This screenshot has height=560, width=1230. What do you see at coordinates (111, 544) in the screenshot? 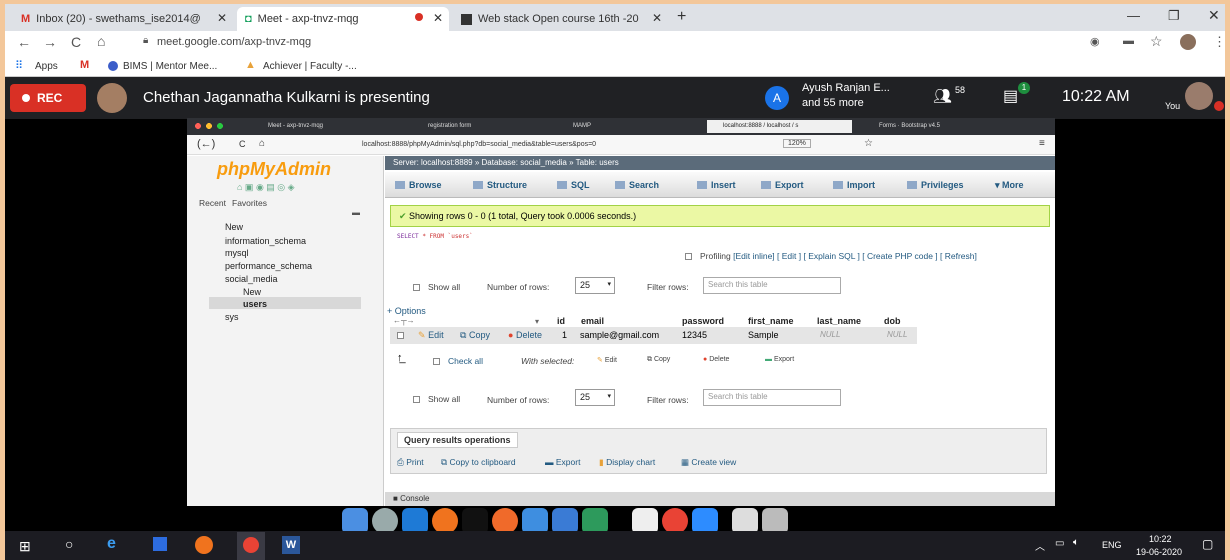
I see `edge-icon: e` at bounding box center [111, 544].